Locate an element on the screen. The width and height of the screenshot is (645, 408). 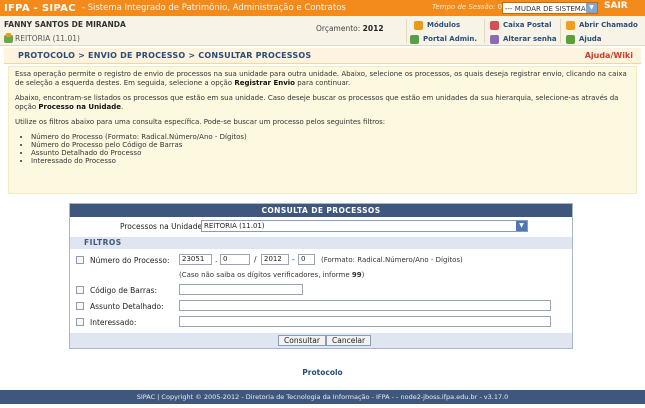
app-brand: IFPA - SIPAC is located at coordinates (40, 8).